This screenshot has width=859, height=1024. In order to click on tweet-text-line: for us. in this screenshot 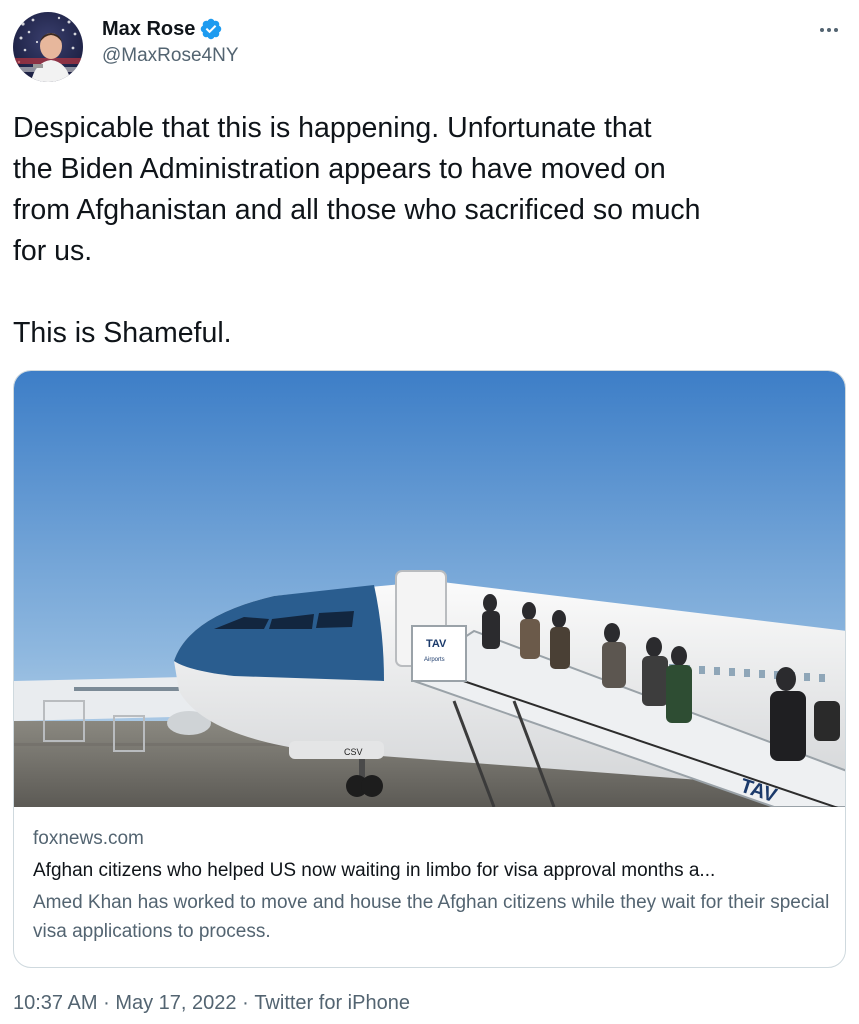, I will do `click(53, 251)`.